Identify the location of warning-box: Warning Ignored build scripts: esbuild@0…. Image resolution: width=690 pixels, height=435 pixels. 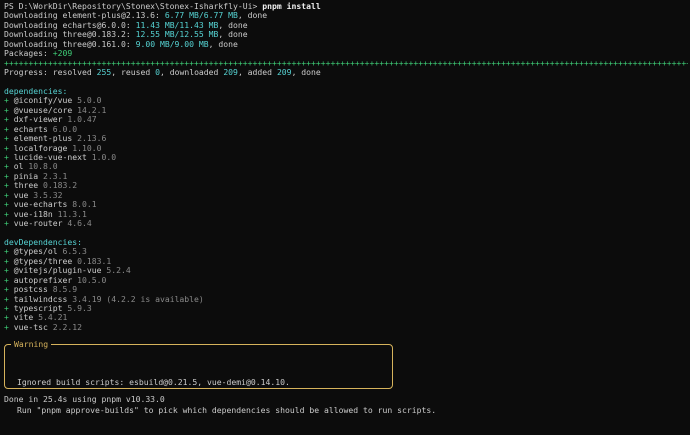
(220, 377).